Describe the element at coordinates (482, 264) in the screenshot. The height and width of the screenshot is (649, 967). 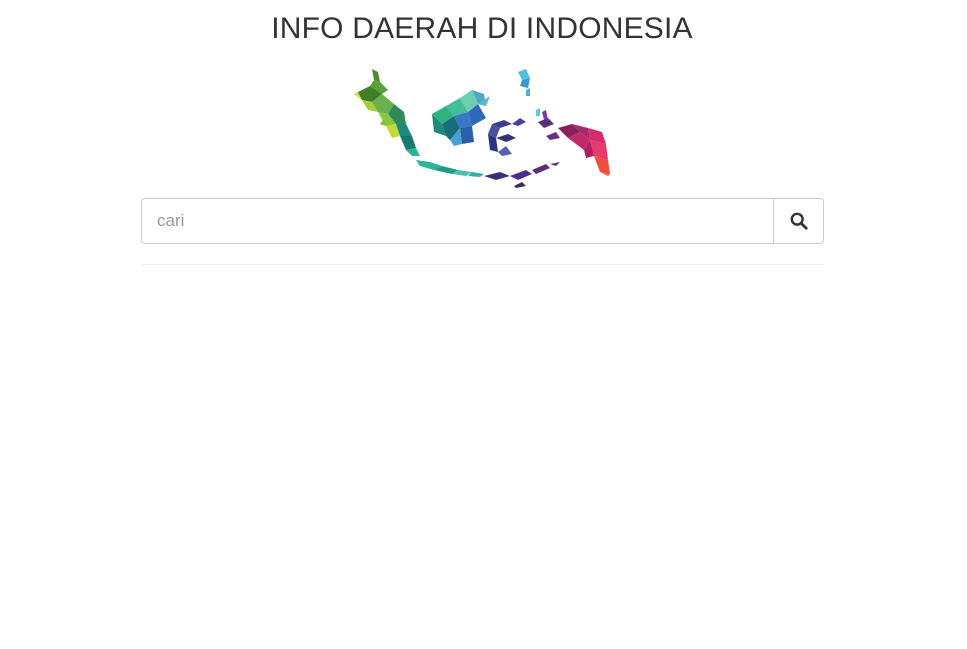
I see `divider` at that location.